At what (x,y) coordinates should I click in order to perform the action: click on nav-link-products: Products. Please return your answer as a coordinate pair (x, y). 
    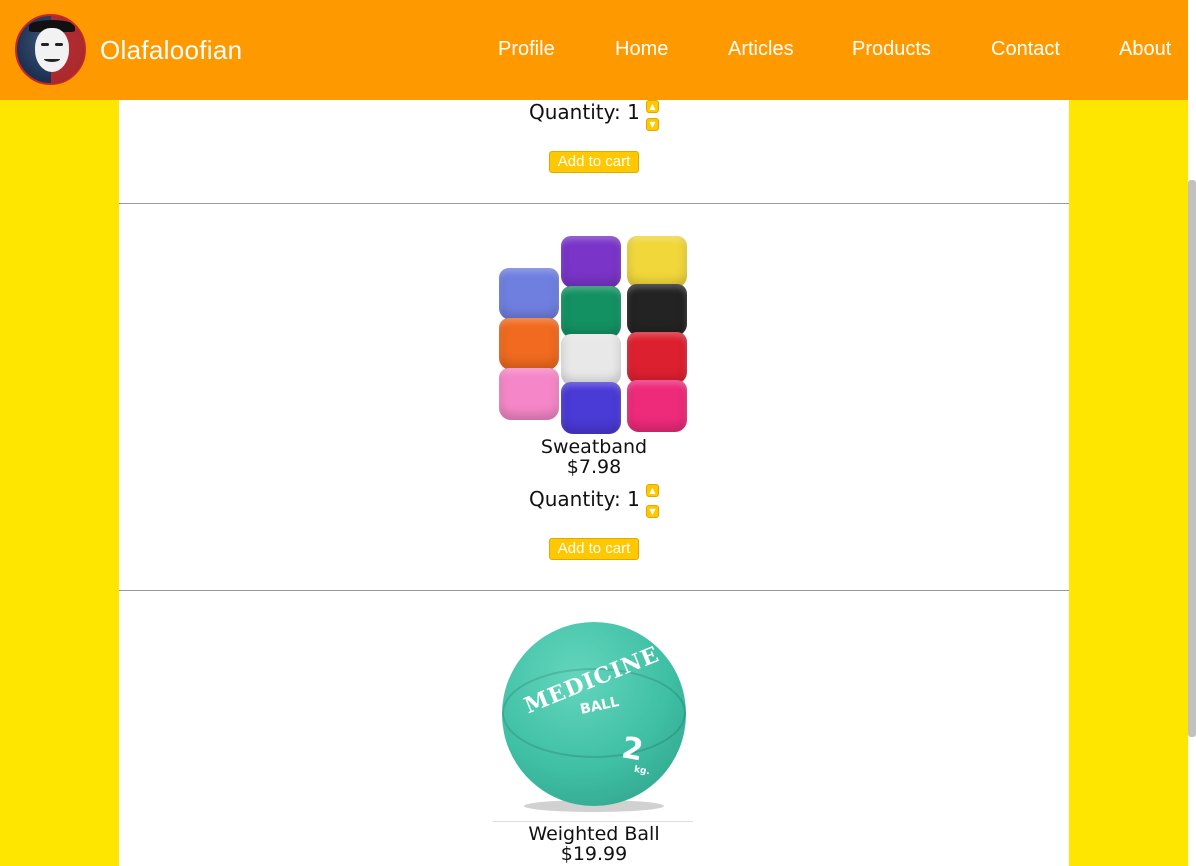
    Looking at the image, I should click on (891, 49).